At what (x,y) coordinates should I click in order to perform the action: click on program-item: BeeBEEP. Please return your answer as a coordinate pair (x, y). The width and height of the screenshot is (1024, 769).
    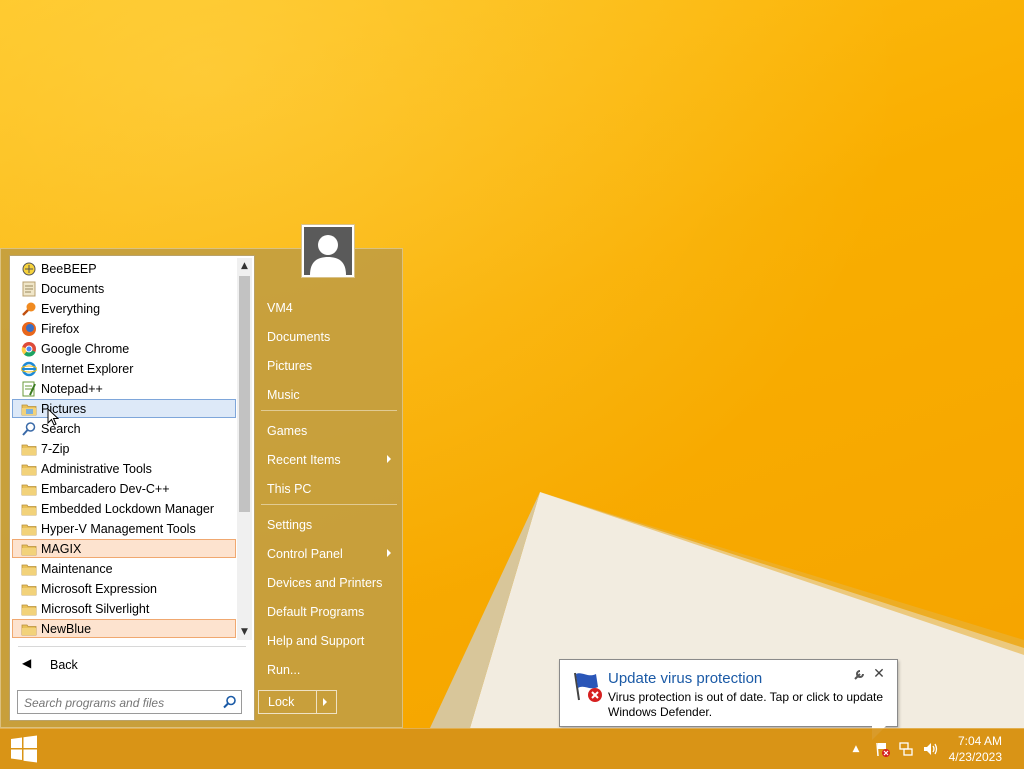
    Looking at the image, I should click on (124, 268).